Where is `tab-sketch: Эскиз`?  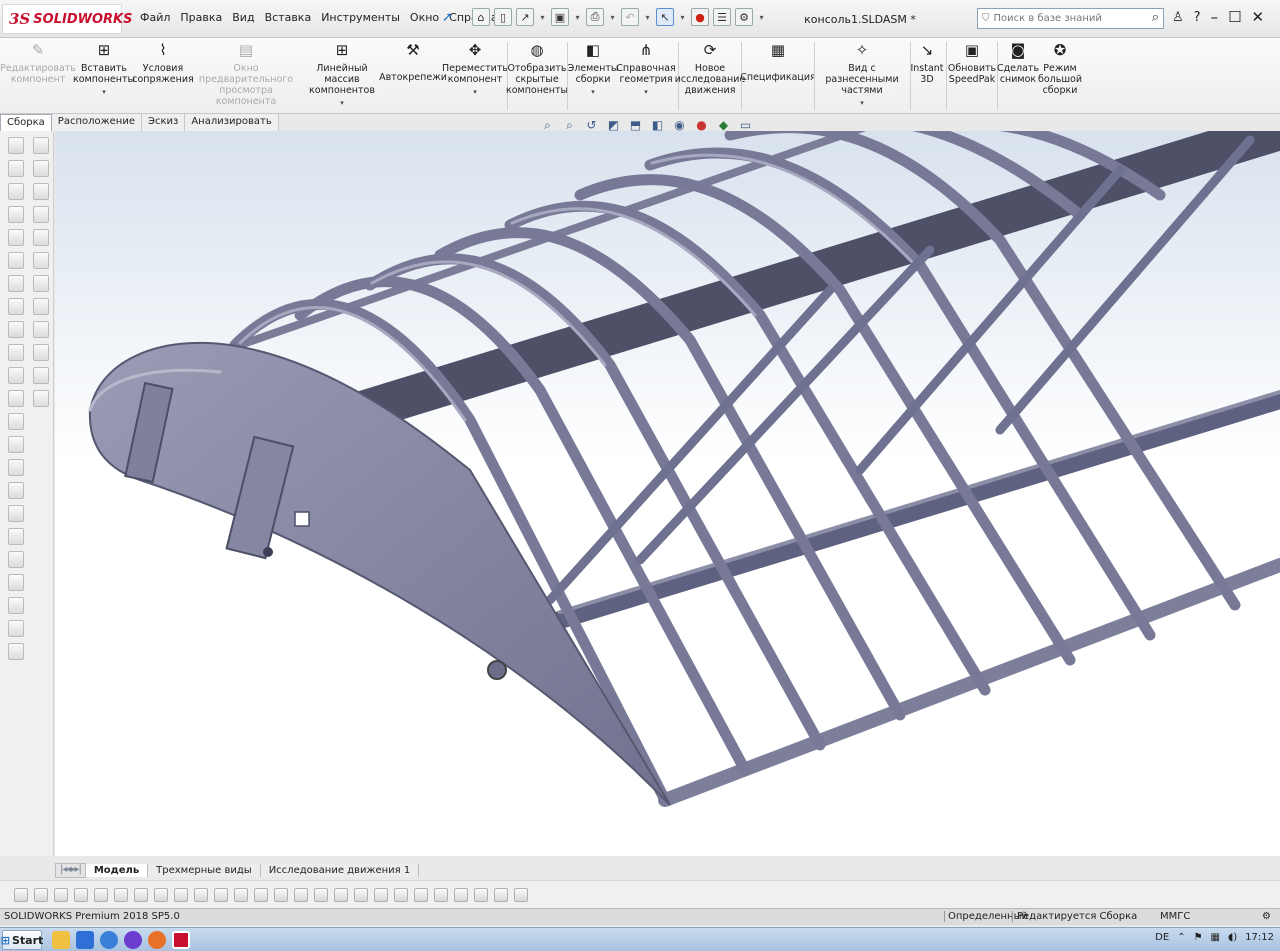 tab-sketch: Эскиз is located at coordinates (163, 122).